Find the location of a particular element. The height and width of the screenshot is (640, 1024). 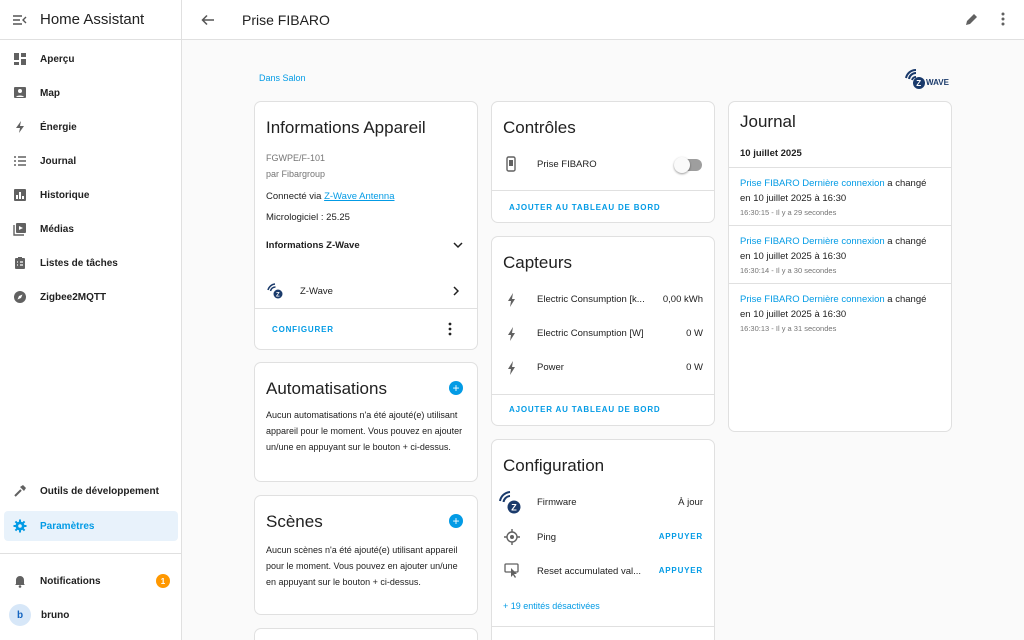

zwave-antenna-link: Z-Wave Antenna is located at coordinates (359, 196).